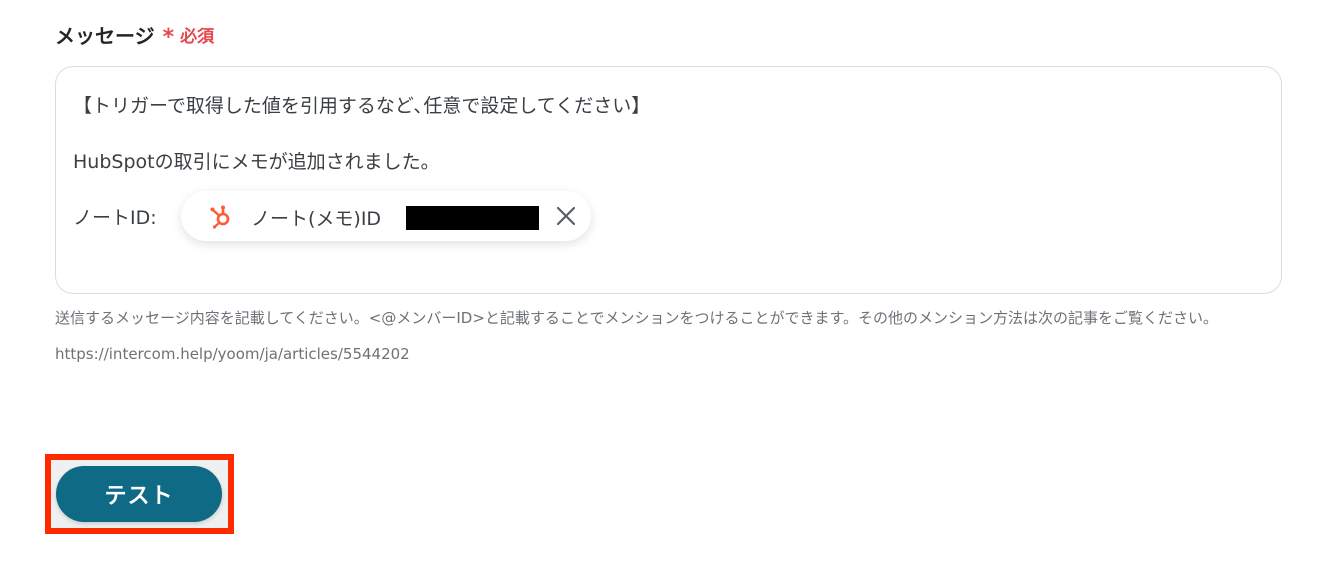 This screenshot has width=1324, height=566. I want to click on message-line-3-prefix: ノートID:, so click(115, 218).